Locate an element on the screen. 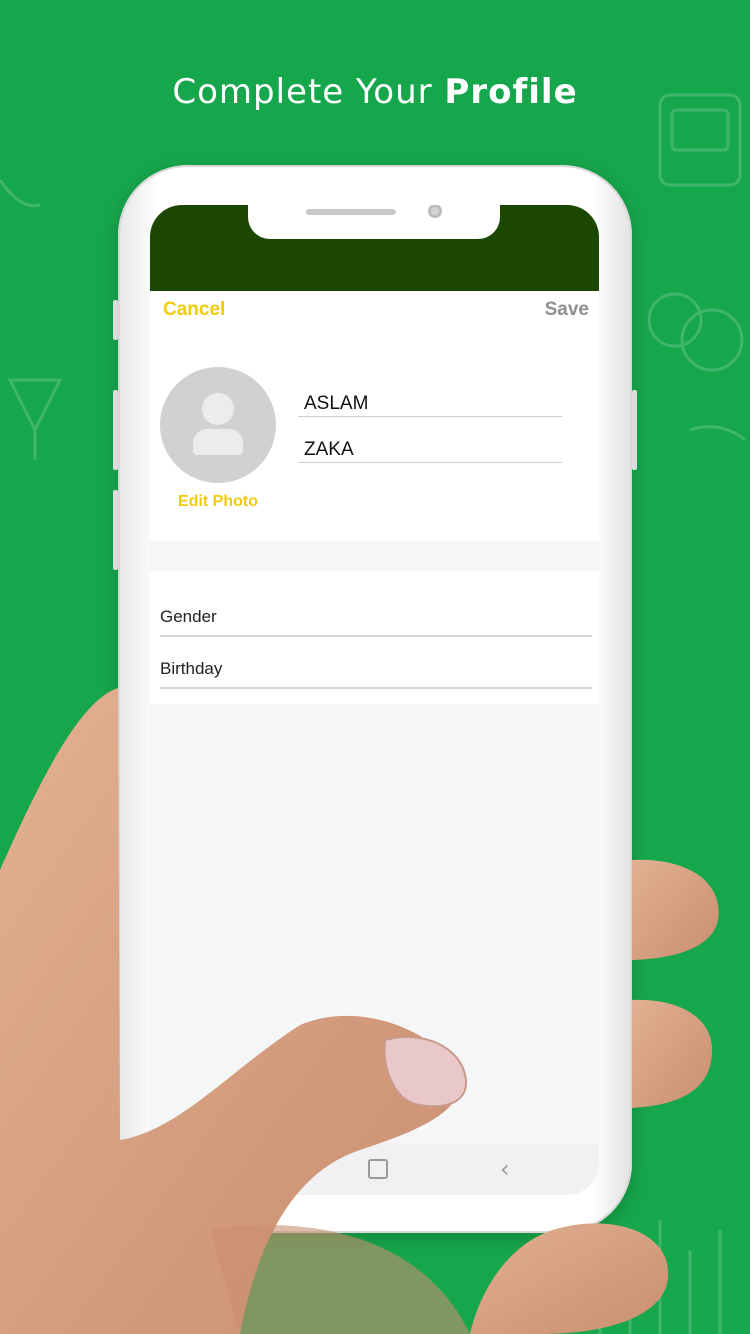 The image size is (750, 1334). details-card: Gender Birthday is located at coordinates (374, 637).